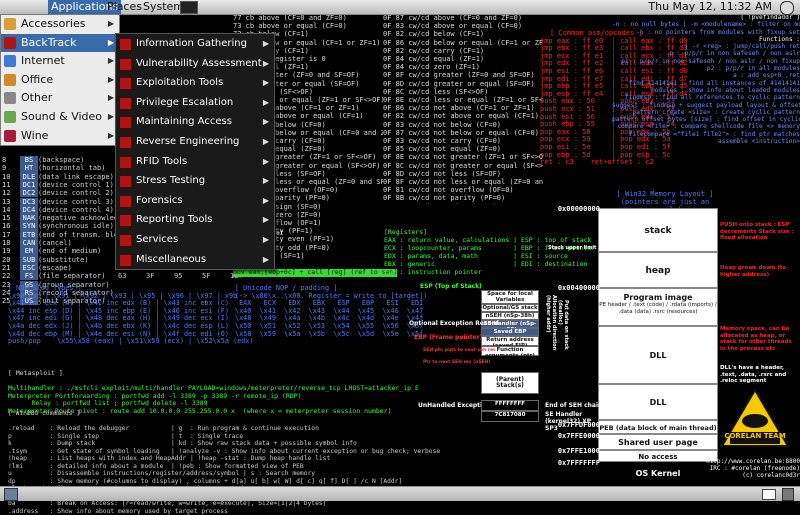 This screenshot has height=515, width=800. I want to click on ascii-code: 14, so click(11, 210).